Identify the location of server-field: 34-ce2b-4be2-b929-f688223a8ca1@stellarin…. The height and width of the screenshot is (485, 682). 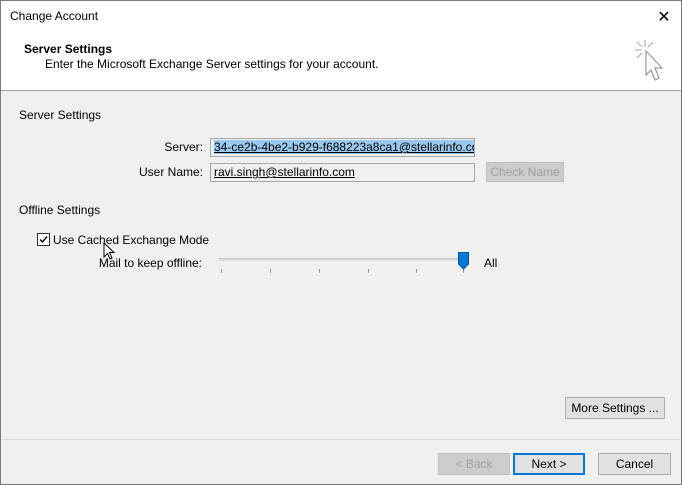
(342, 147).